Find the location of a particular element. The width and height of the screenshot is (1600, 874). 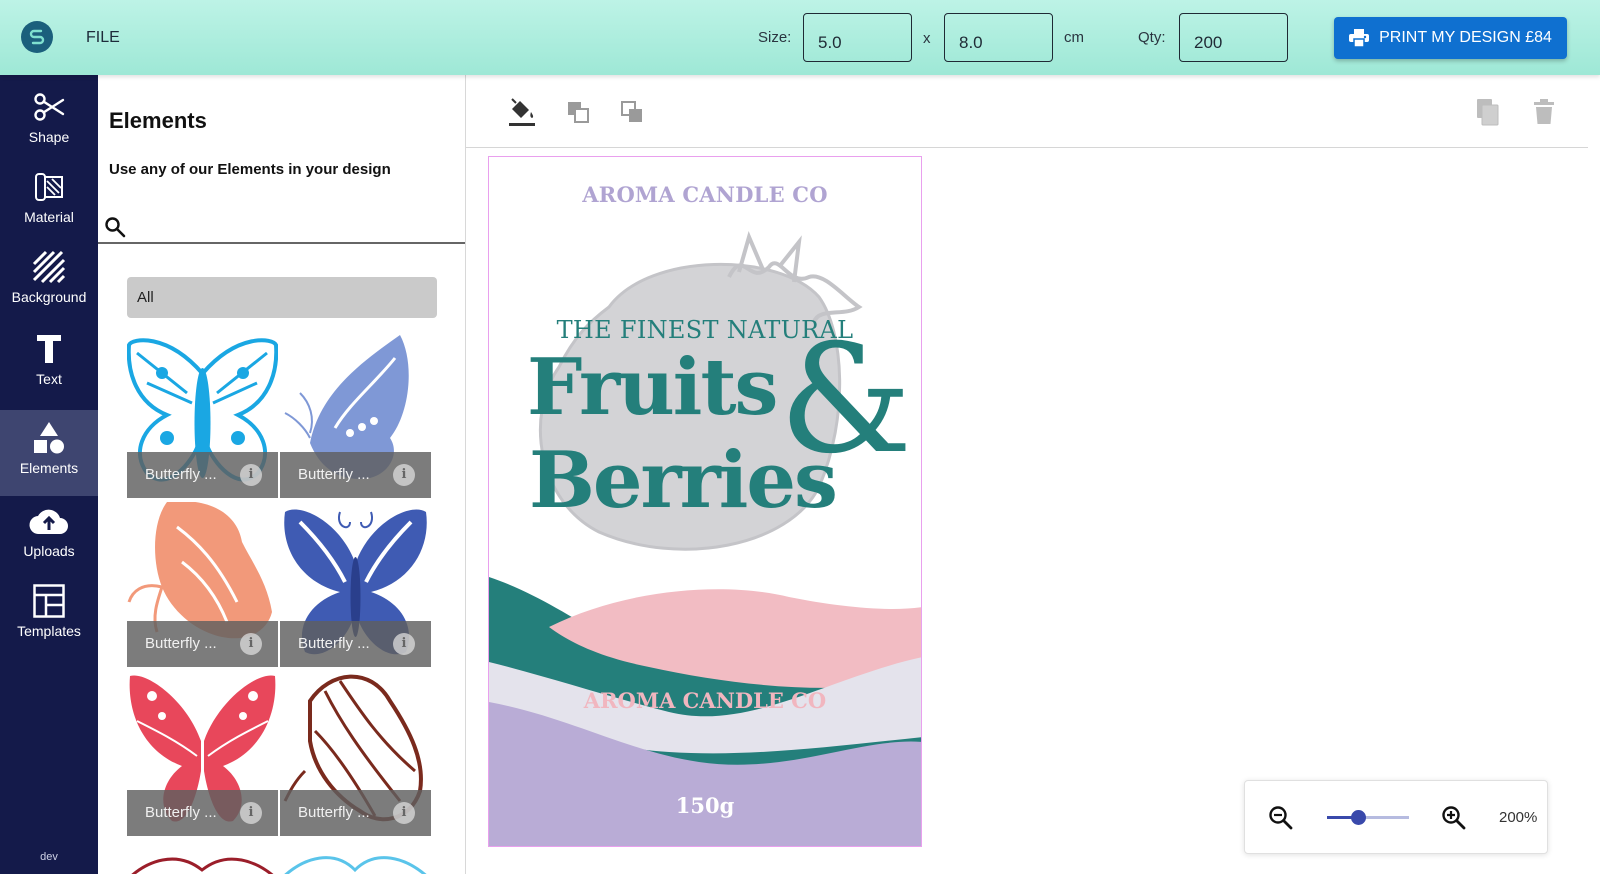

width-input is located at coordinates (857, 37).